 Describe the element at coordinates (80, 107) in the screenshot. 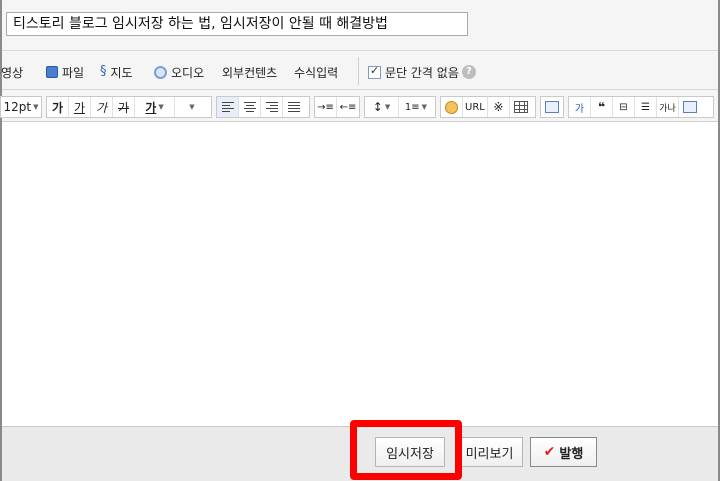

I see `underline-button: 가` at that location.